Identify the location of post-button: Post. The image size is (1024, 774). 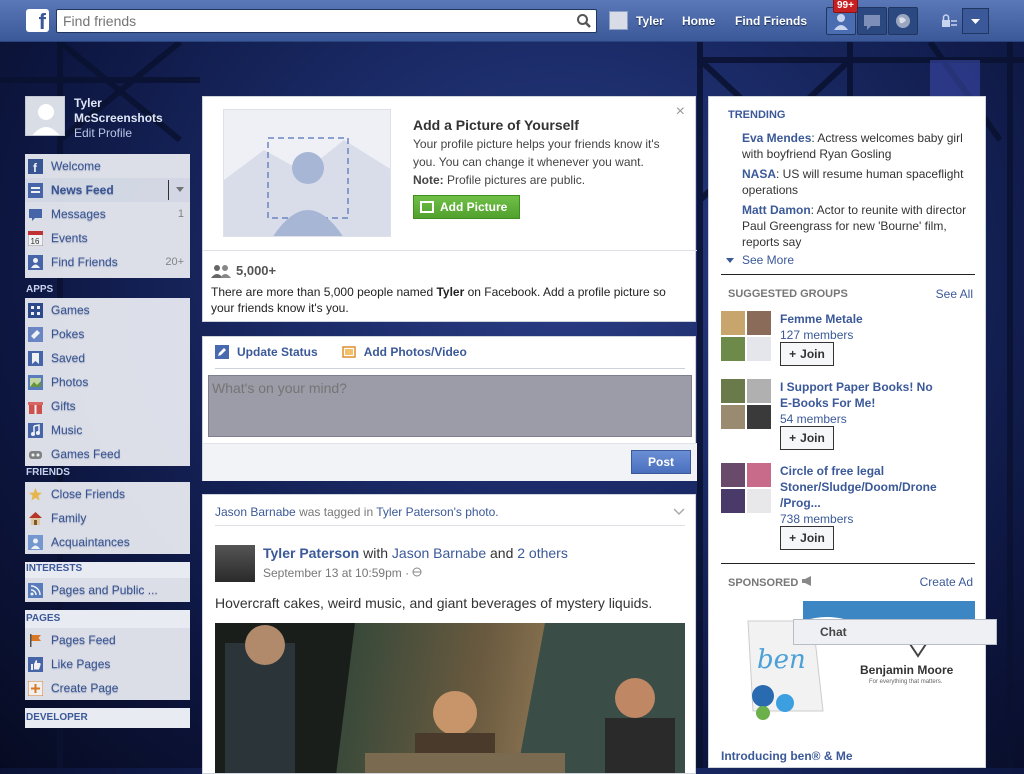
(661, 462).